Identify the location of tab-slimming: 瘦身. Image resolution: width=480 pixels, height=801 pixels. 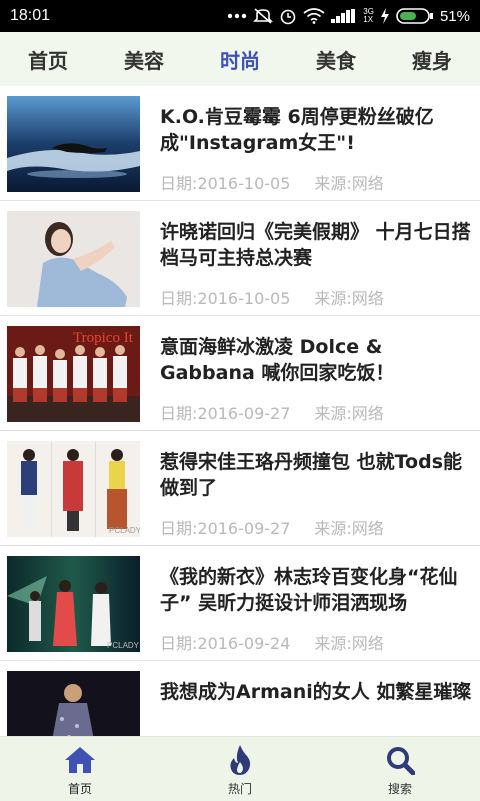
(432, 59).